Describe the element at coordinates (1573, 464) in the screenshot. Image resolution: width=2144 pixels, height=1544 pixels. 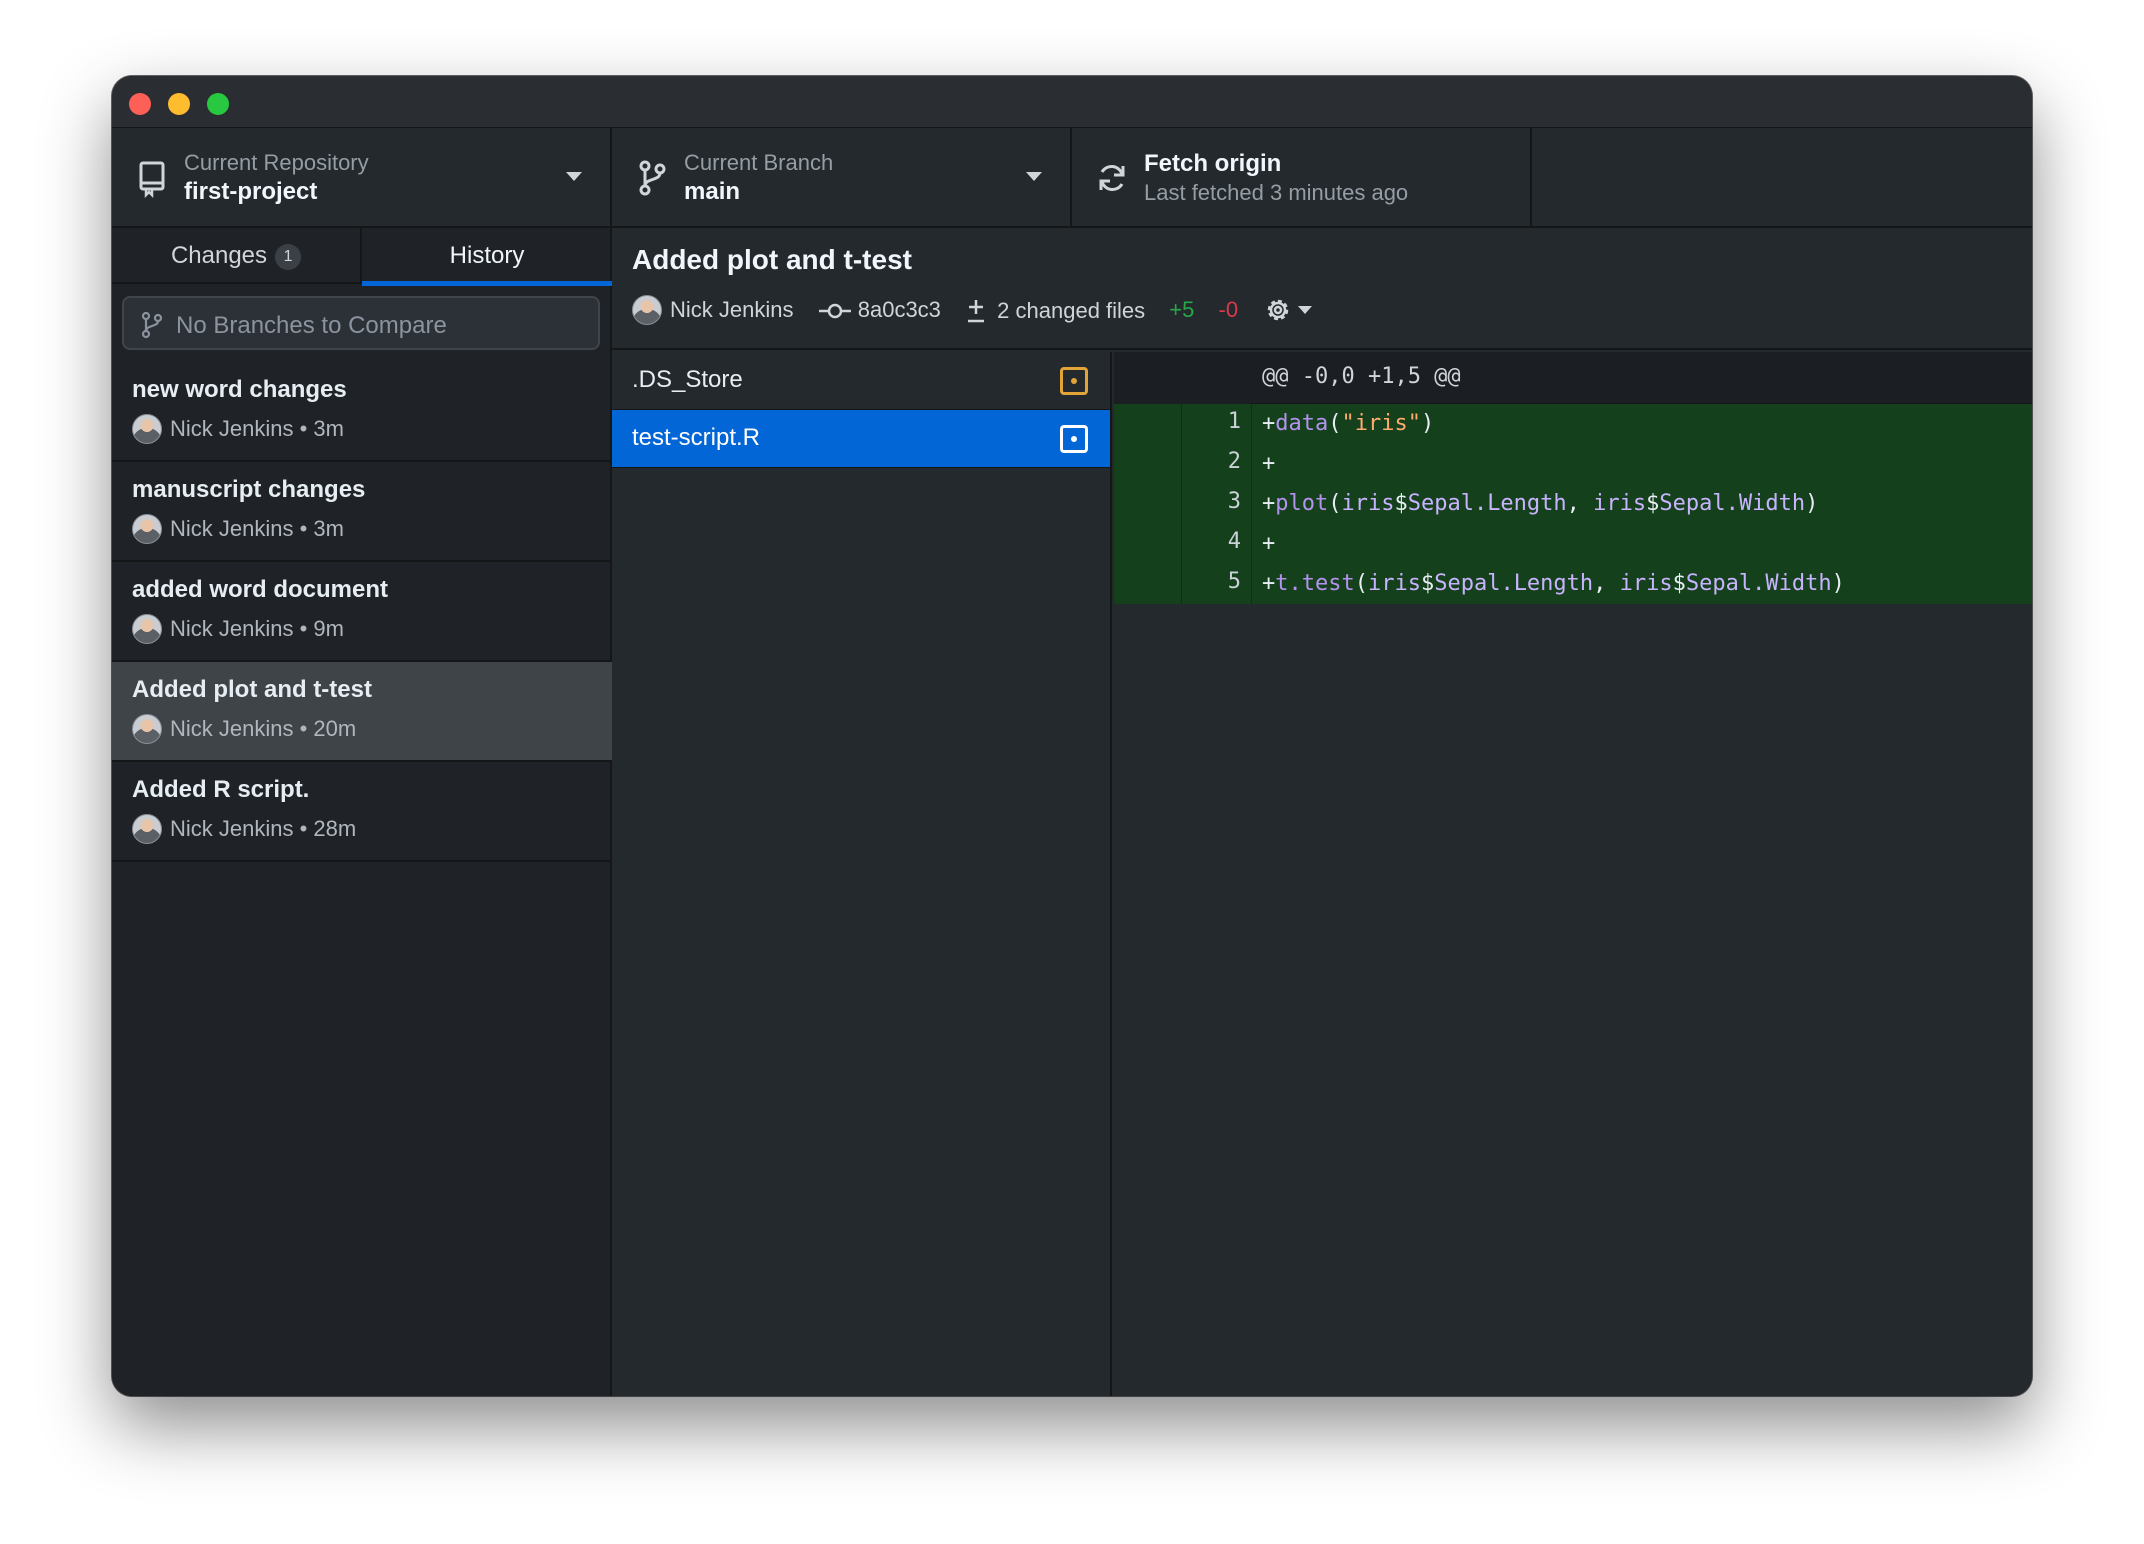
I see `diff-line: 2 +` at that location.